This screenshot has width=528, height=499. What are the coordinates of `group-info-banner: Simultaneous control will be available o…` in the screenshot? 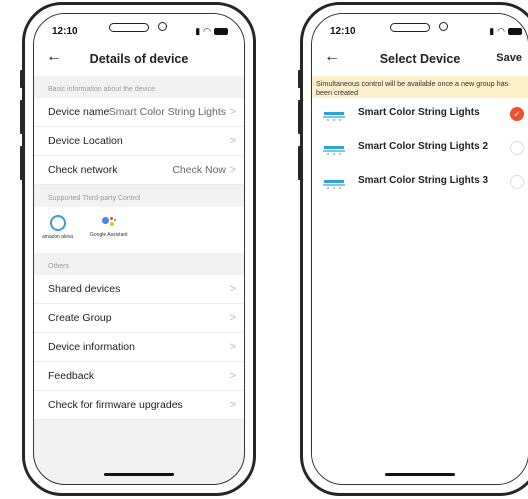 It's located at (420, 87).